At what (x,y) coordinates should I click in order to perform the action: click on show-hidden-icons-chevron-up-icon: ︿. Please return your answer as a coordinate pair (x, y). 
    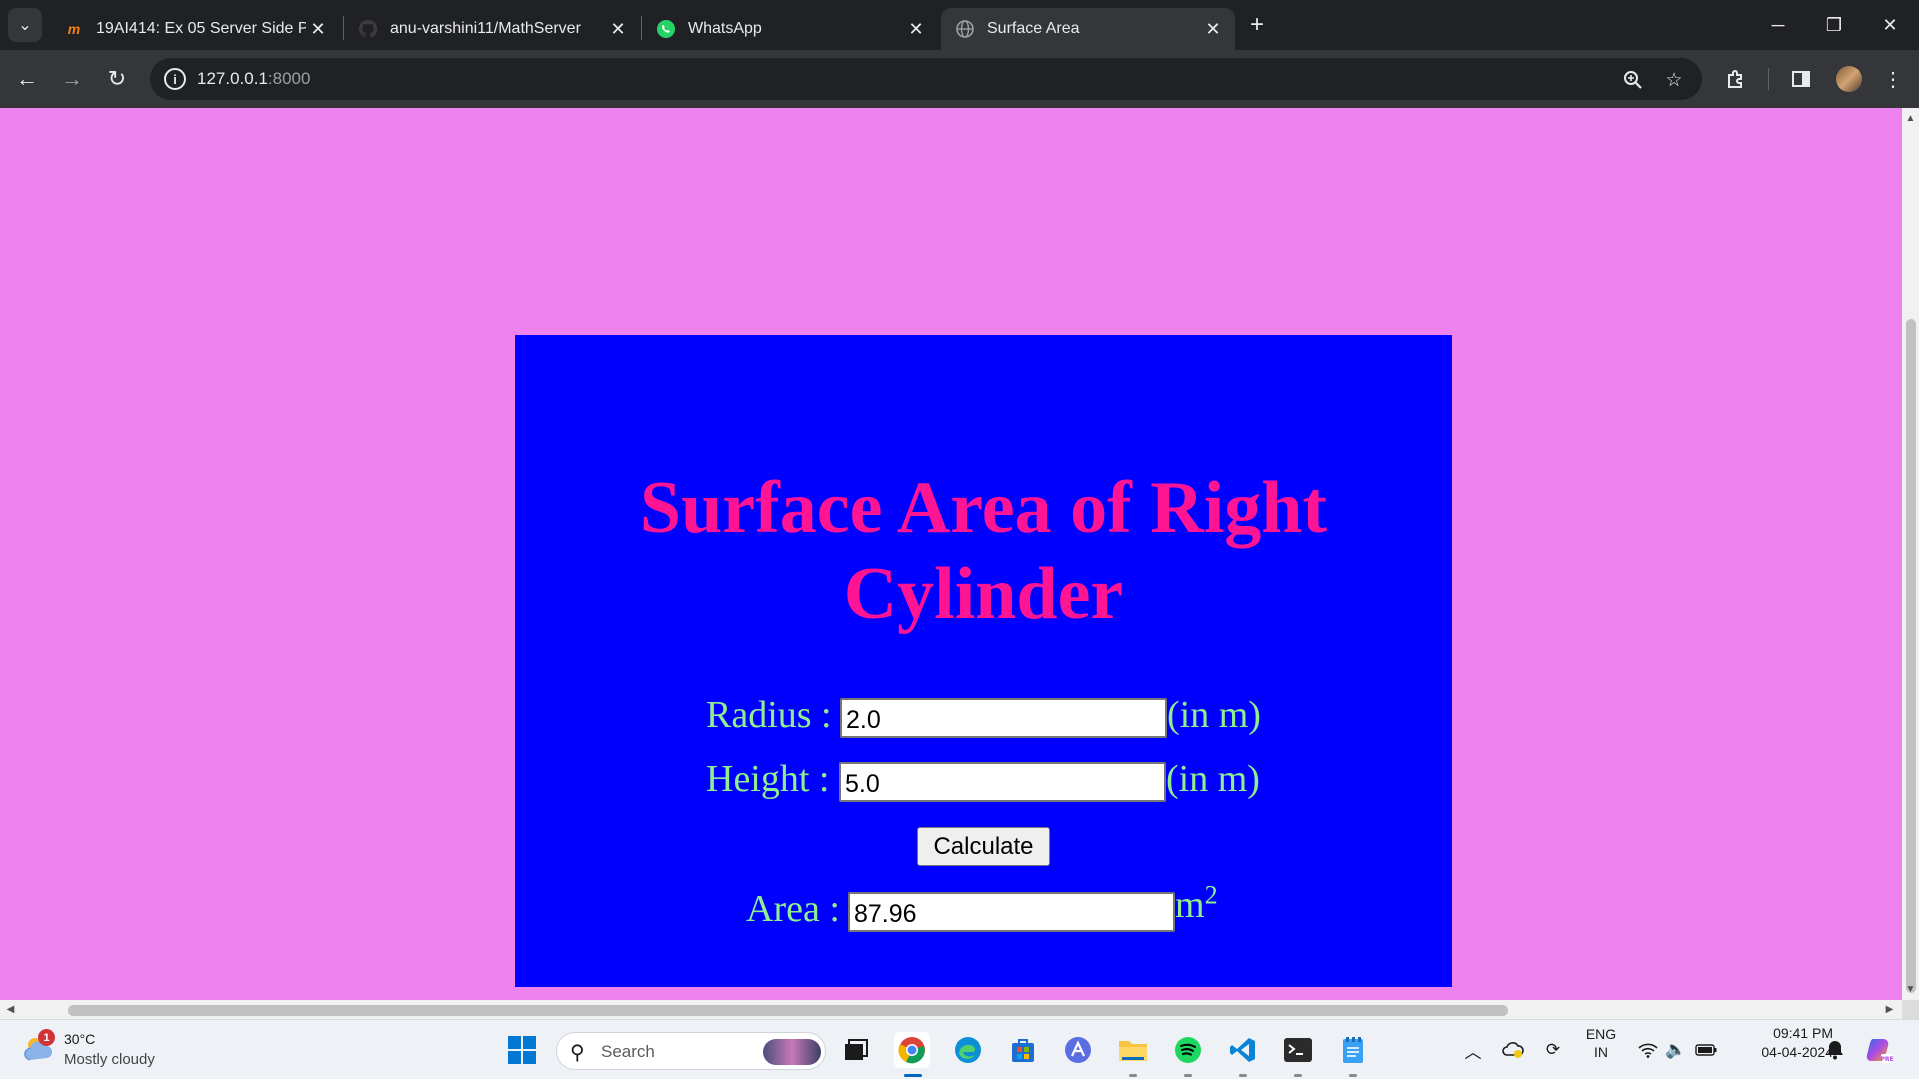
    Looking at the image, I should click on (1473, 1050).